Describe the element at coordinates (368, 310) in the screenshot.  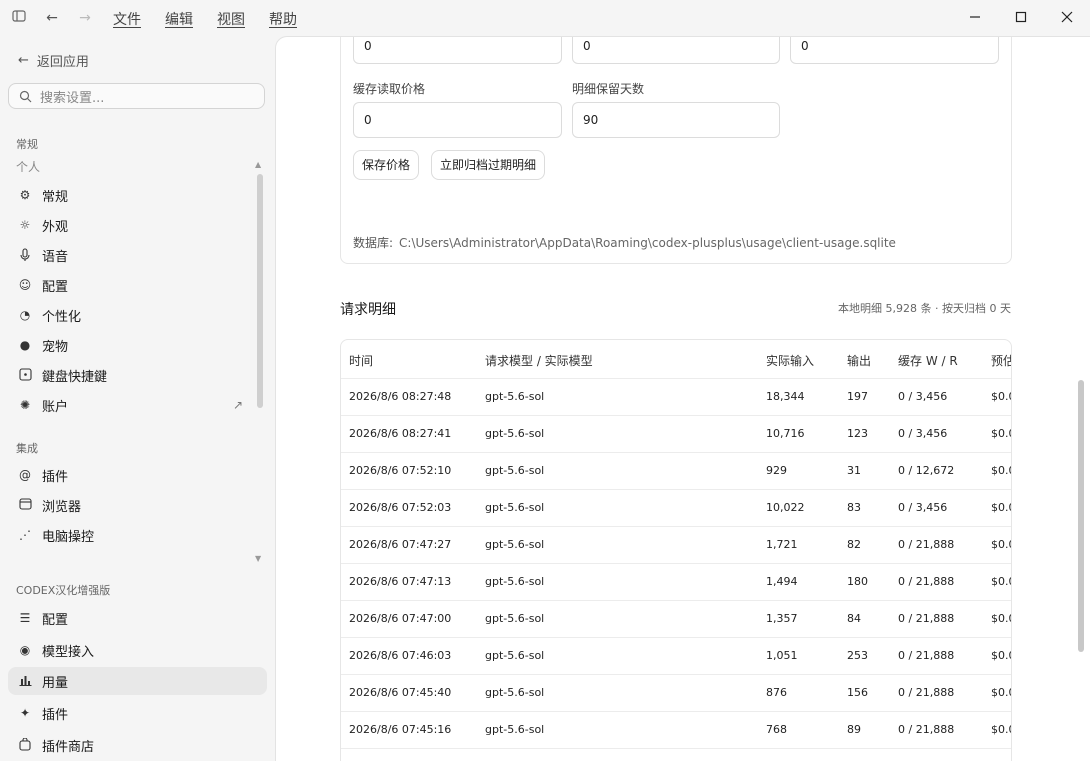
I see `request-details-title: 请求明细` at that location.